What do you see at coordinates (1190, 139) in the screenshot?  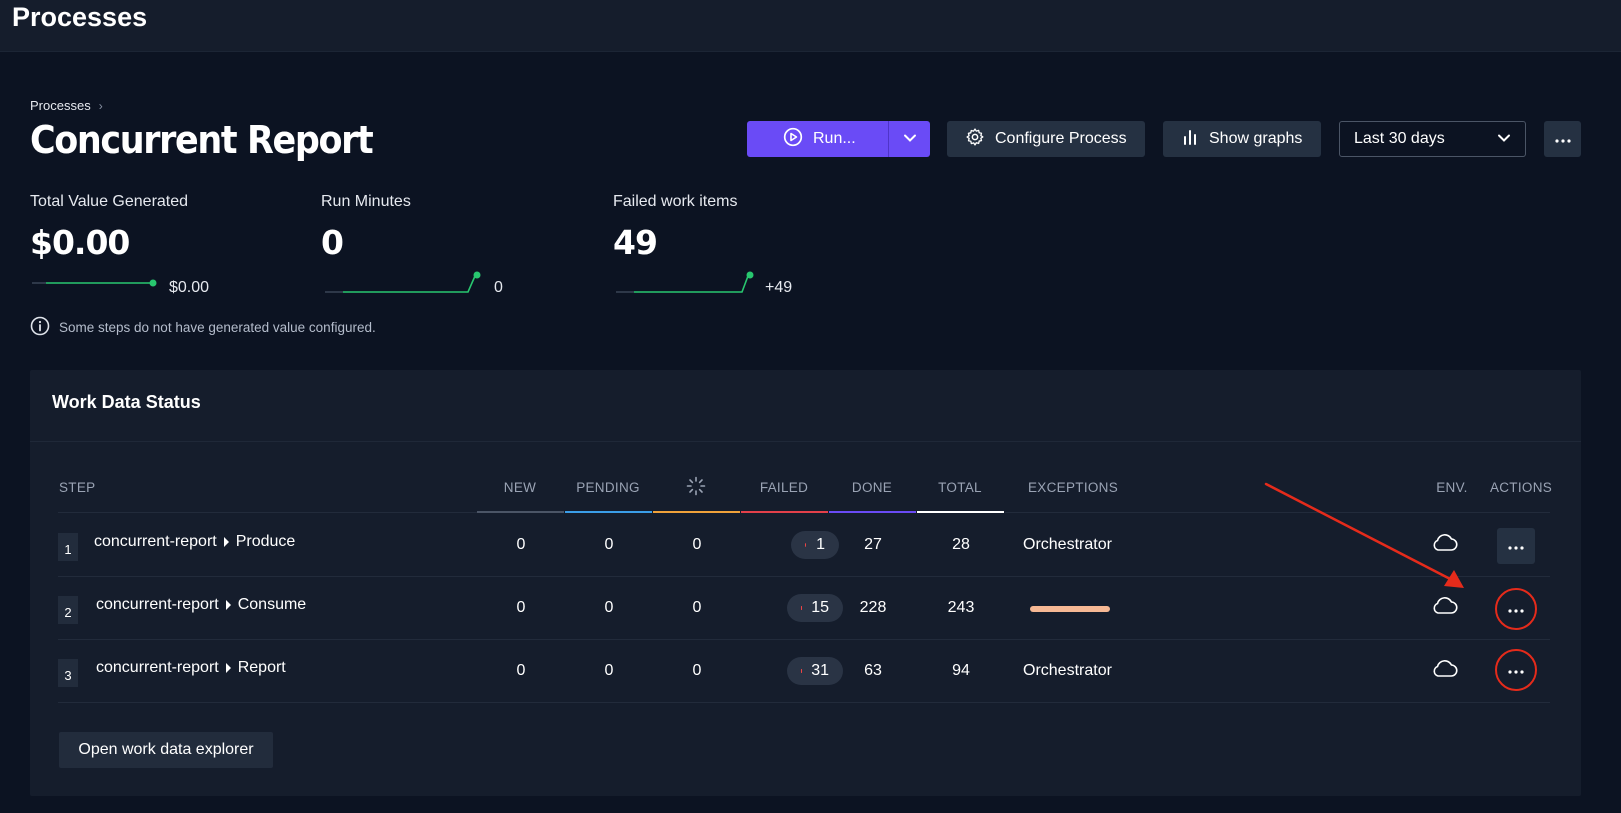 I see `bar-chart-icon` at bounding box center [1190, 139].